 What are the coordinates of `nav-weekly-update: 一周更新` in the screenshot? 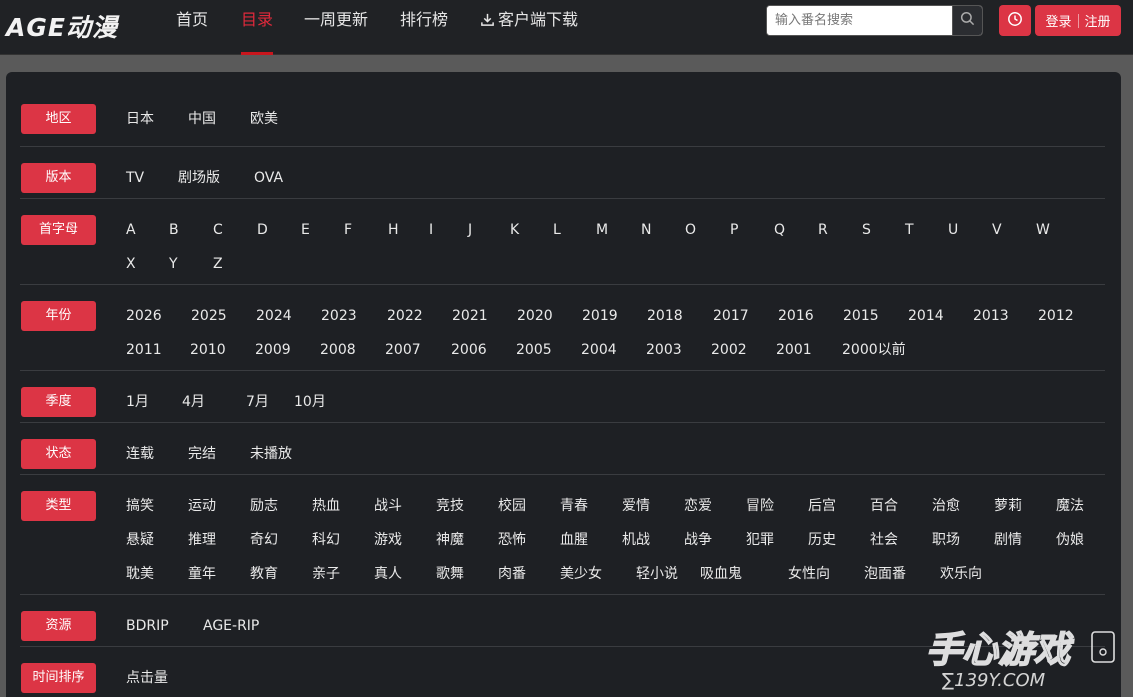 It's located at (336, 32).